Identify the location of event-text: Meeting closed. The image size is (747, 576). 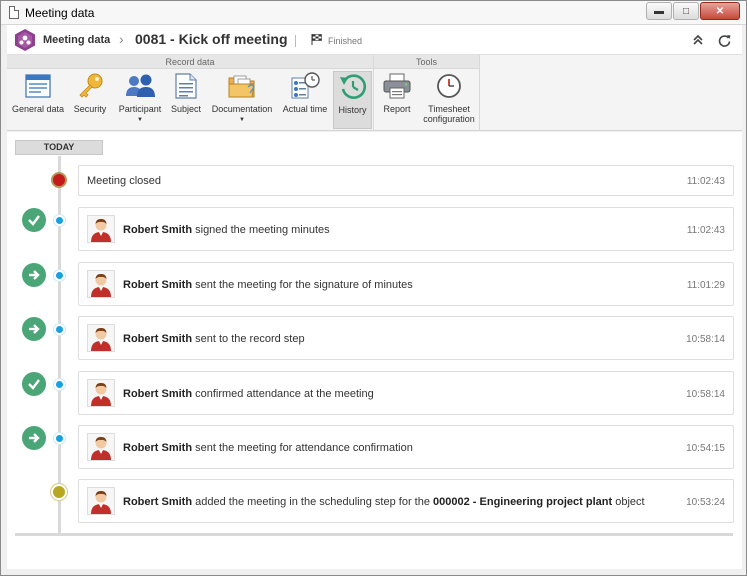
(124, 181).